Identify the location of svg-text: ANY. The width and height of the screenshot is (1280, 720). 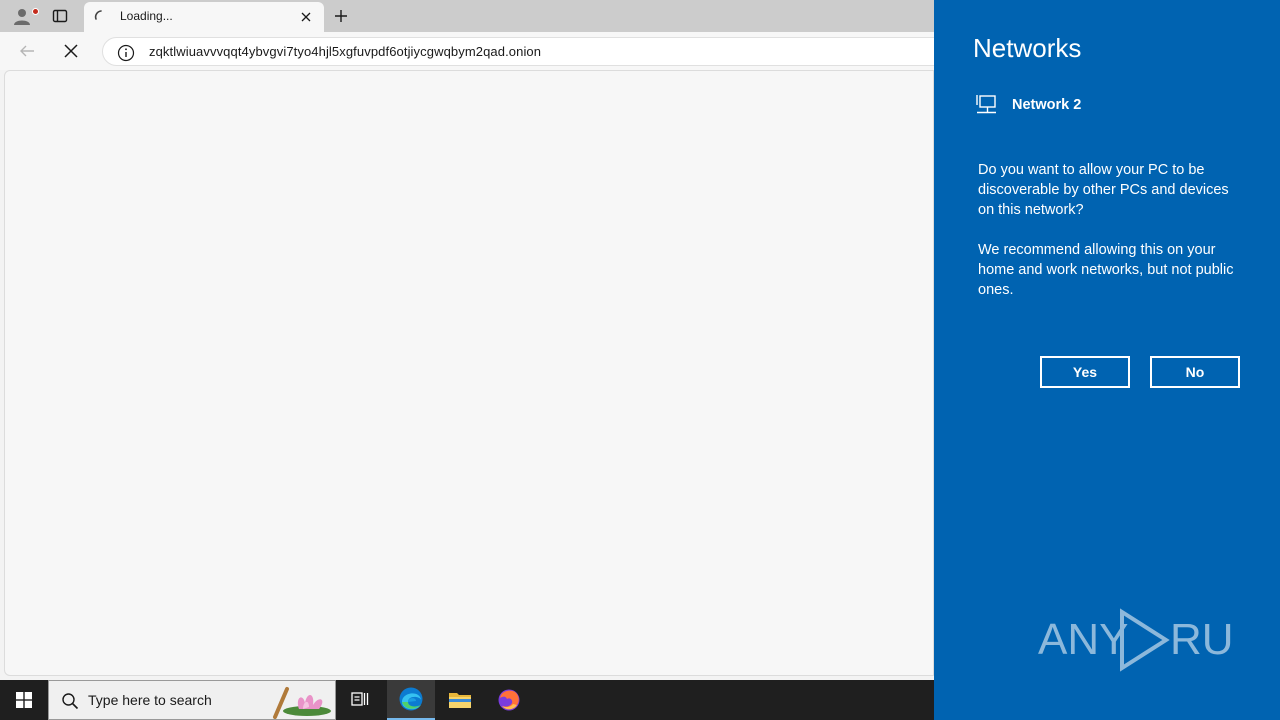
(1083, 639).